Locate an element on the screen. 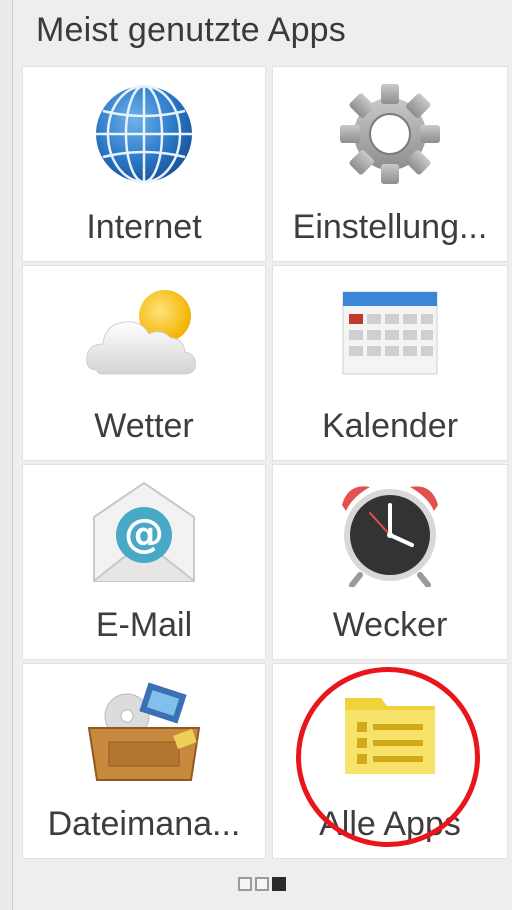  app-tile-email: @ E-Mail is located at coordinates (144, 562).